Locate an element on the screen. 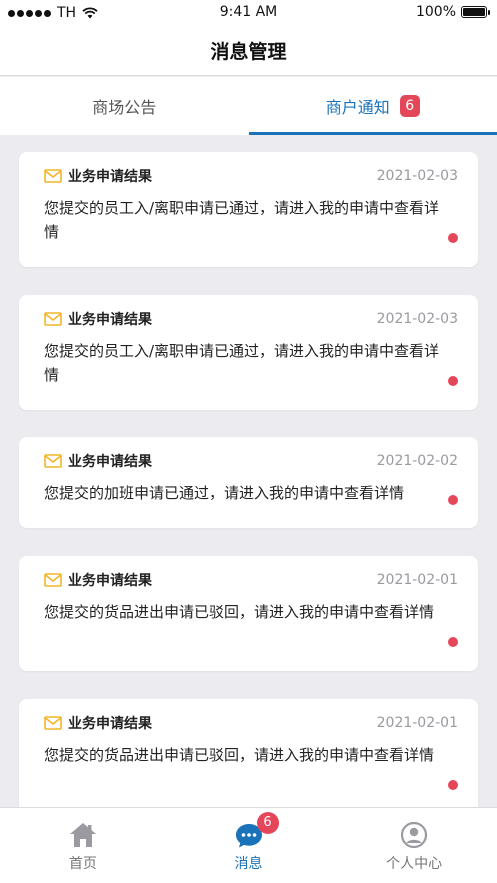 The image size is (497, 883). tabbar-label: 消息 is located at coordinates (248, 864).